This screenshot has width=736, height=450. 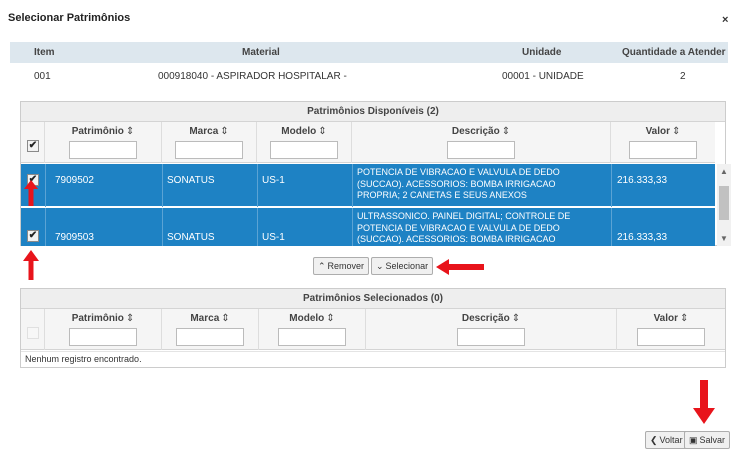 I want to click on select-all-checkbox: ✔, so click(x=33, y=146).